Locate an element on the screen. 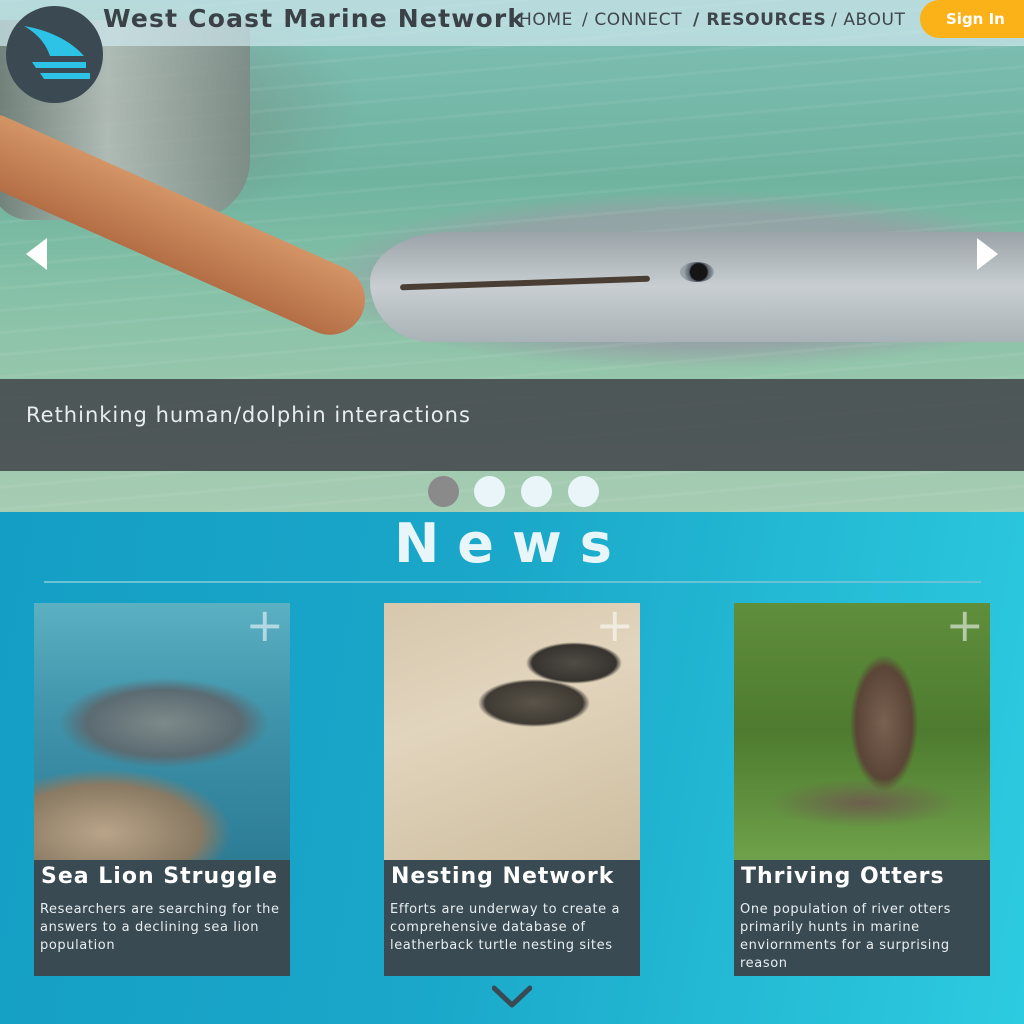  card-title: Thriving Otters is located at coordinates (843, 876).